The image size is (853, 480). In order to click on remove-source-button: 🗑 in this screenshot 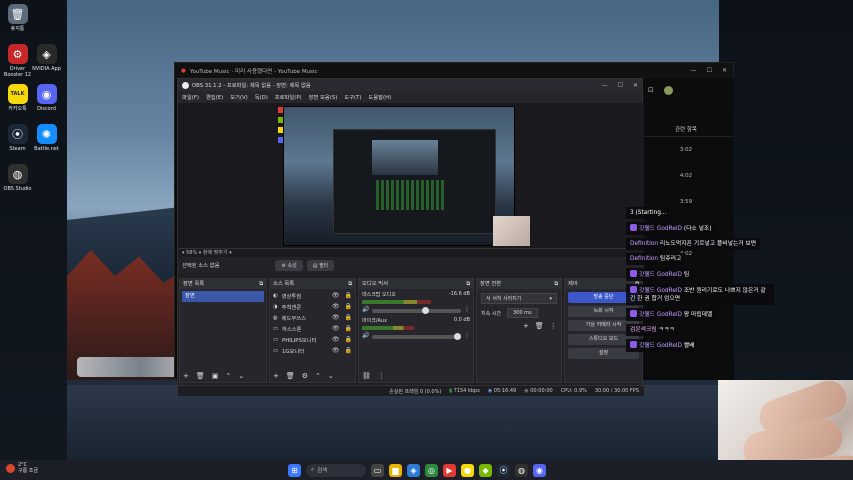, I will do `click(290, 376)`.